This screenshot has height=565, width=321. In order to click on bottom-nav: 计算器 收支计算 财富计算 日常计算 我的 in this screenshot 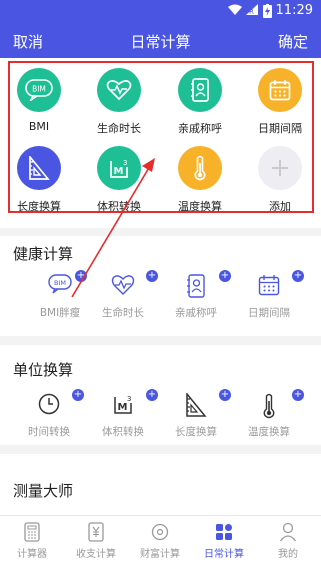, I will do `click(160, 540)`.